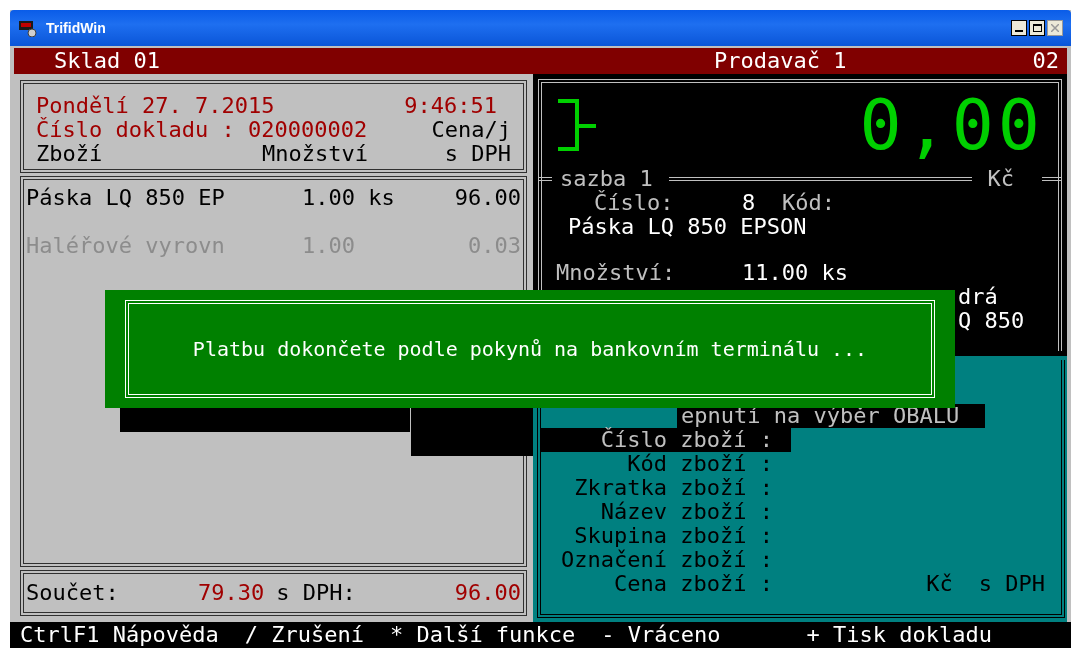  I want to click on amount-display: 0,00, so click(951, 125).